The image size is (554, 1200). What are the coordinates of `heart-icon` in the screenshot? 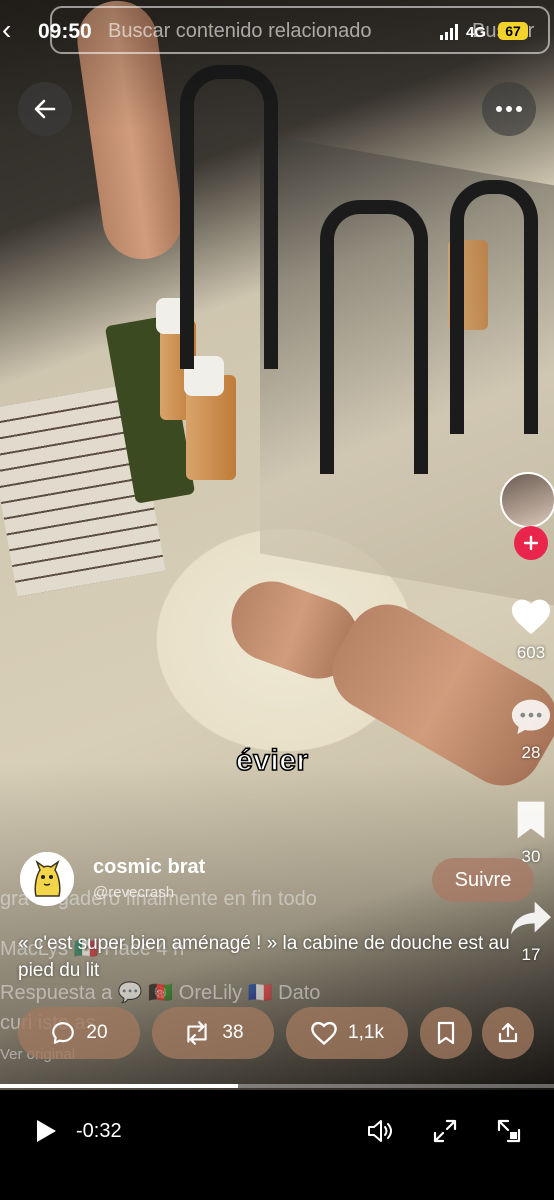 It's located at (531, 617).